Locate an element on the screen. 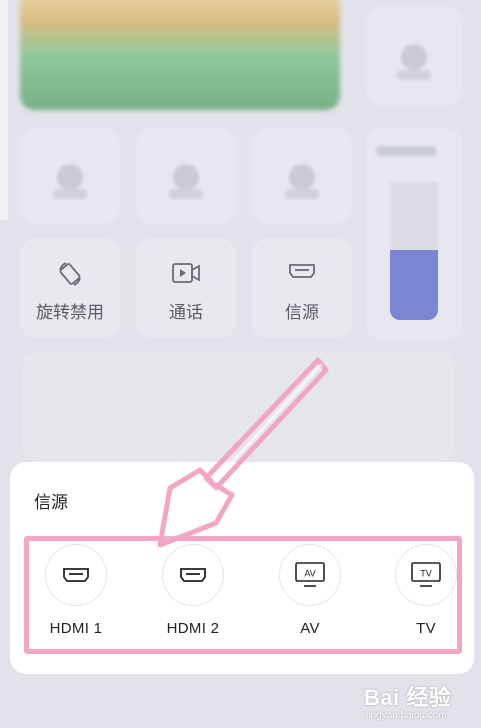 The image size is (481, 728). source-option-hdmi2: HDMI 2 is located at coordinates (193, 590).